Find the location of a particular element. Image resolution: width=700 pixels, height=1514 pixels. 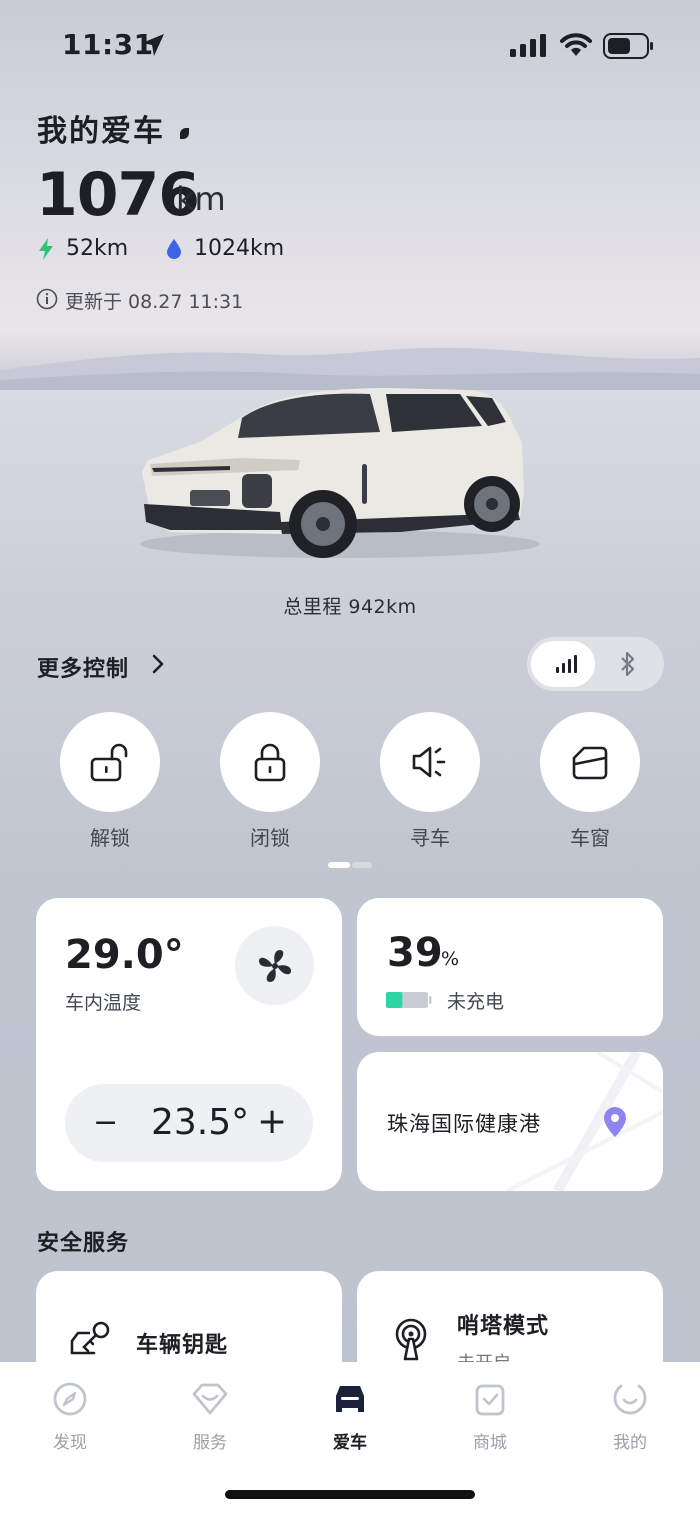

car-icon is located at coordinates (350, 1399).